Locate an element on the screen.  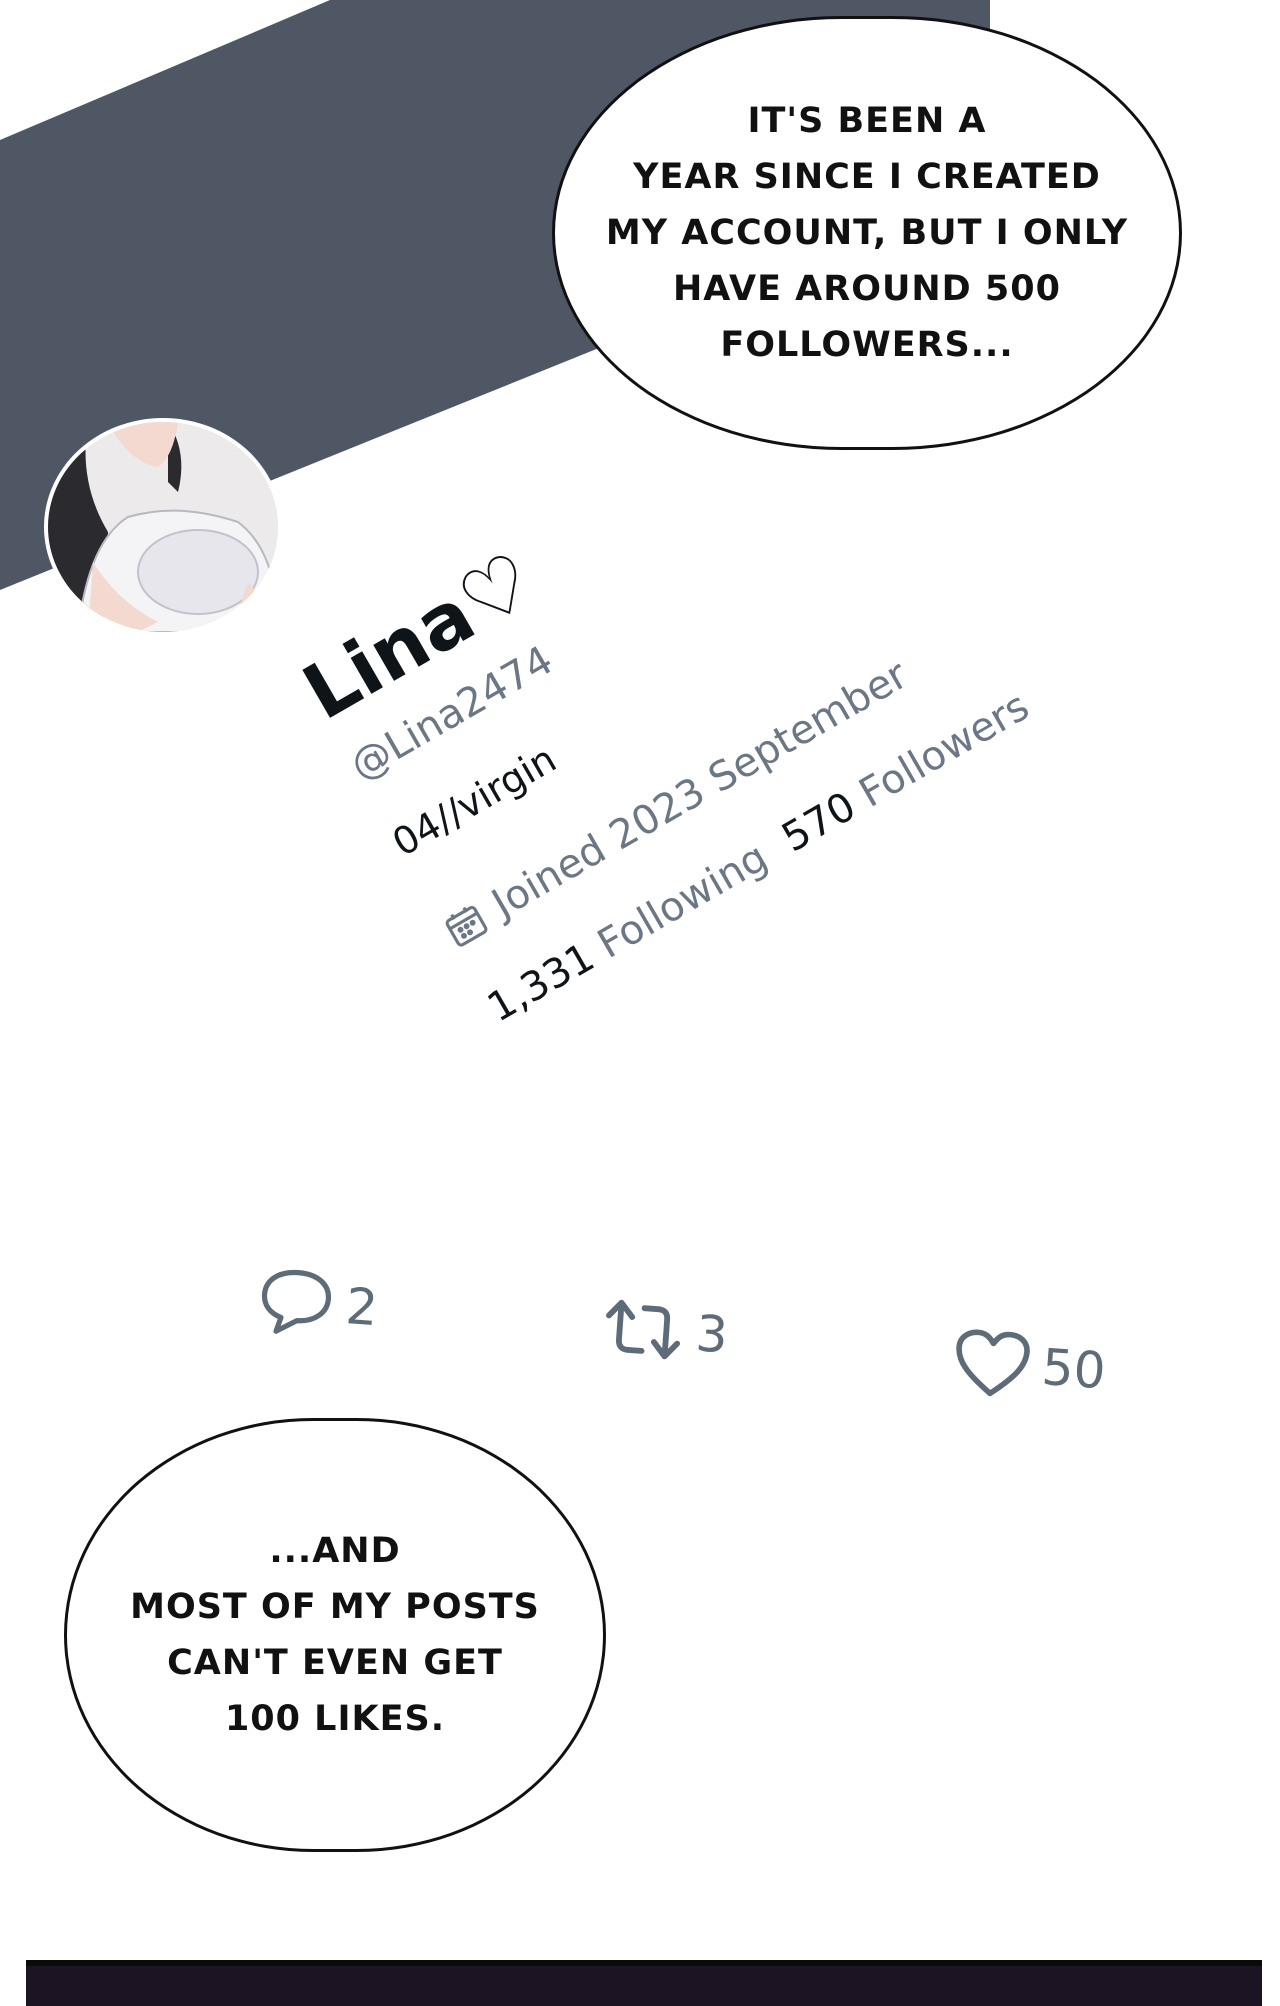
avatar-image is located at coordinates (163, 527).